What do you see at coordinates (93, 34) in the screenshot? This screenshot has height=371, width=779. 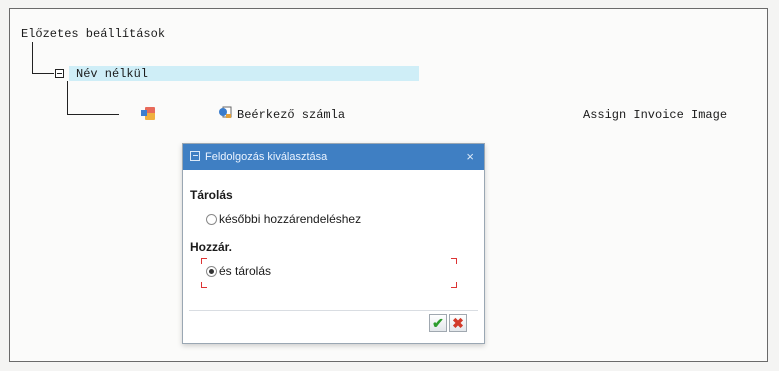 I see `tree-root-label: Előzetes beállítások` at bounding box center [93, 34].